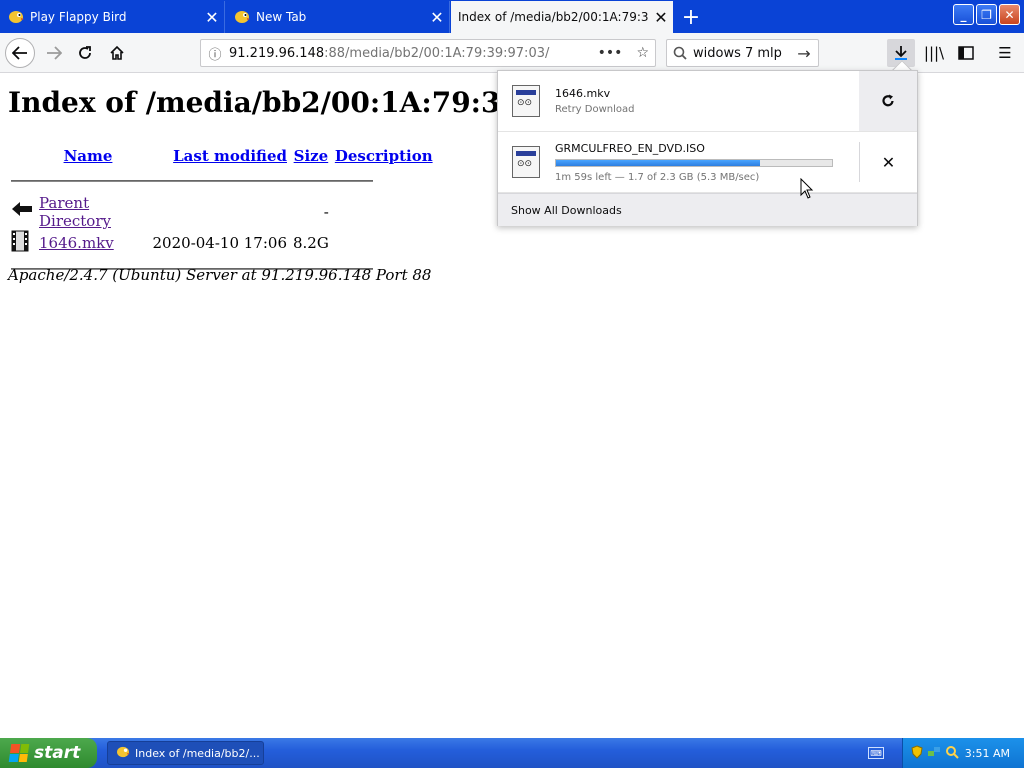 This screenshot has height=768, width=1024. Describe the element at coordinates (963, 753) in the screenshot. I see `system-tray: 3:51 AM` at that location.